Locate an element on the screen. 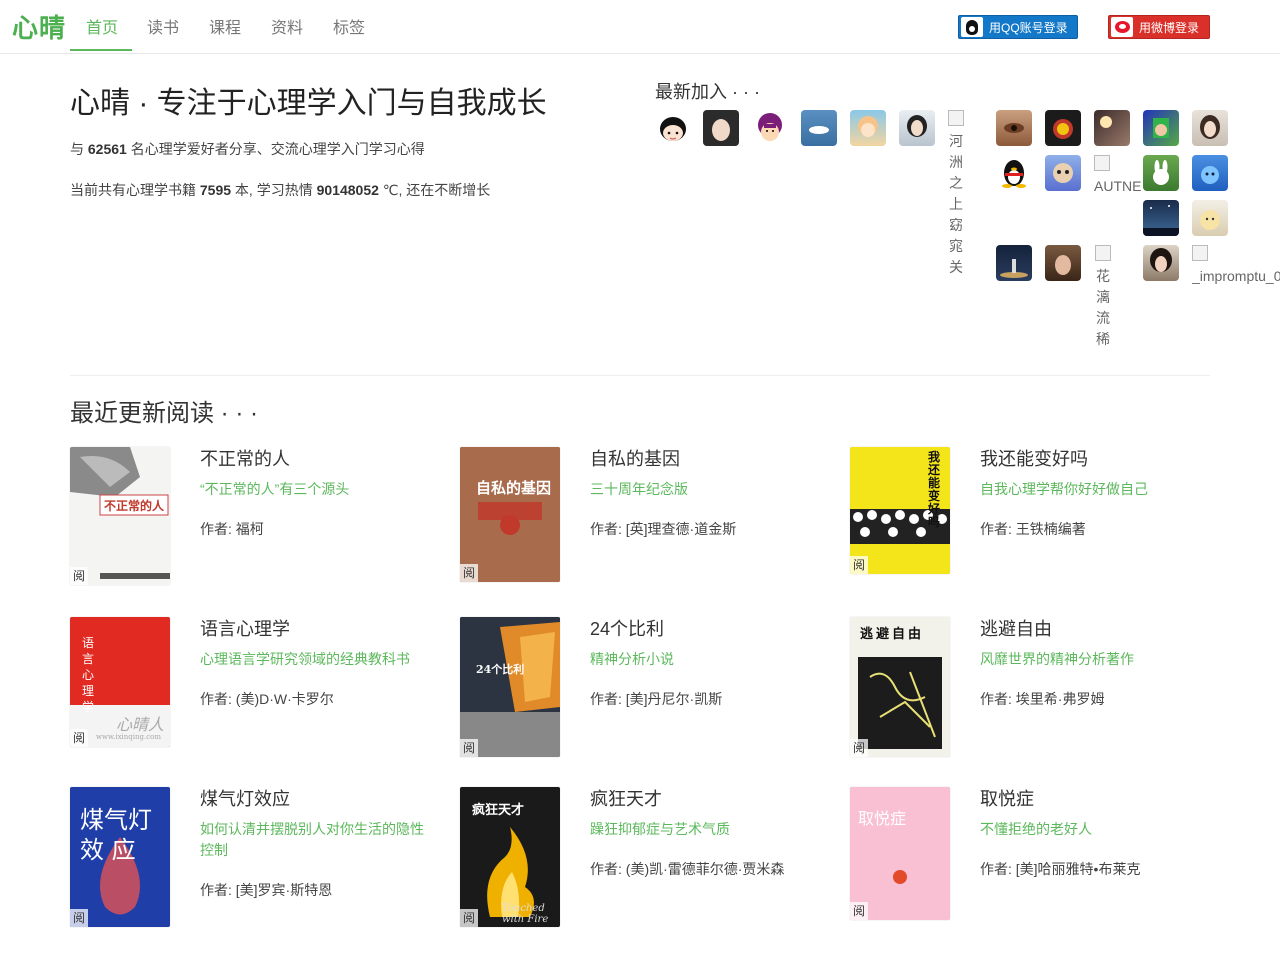 Image resolution: width=1280 pixels, height=960 pixels. book-subtitle: 三十周年纪念版 is located at coordinates (639, 489).